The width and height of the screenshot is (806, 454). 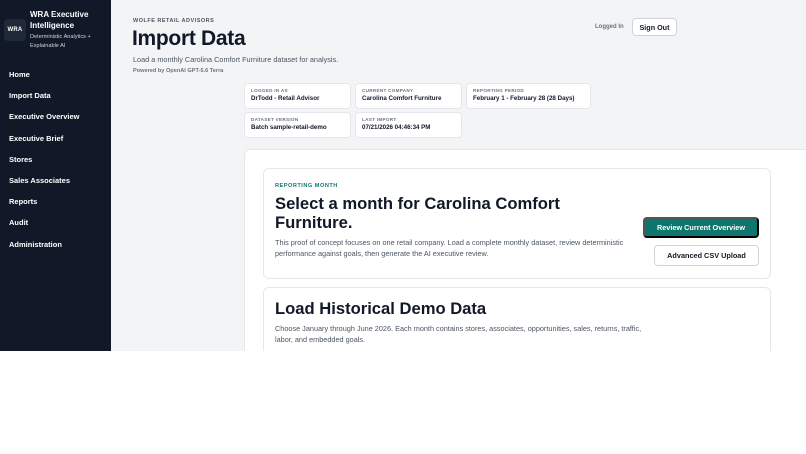 I want to click on review-current-overview-button: Review Current Overview, so click(x=701, y=227).